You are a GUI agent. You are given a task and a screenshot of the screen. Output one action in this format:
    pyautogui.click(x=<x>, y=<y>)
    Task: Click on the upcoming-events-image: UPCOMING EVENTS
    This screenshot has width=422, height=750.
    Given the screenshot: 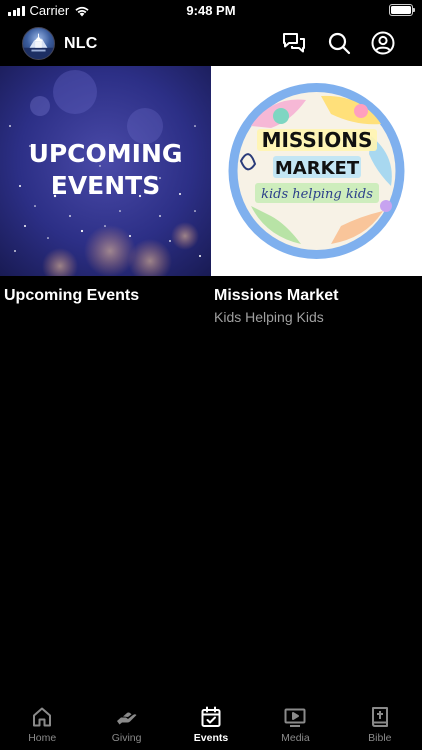 What is the action you would take?
    pyautogui.click(x=105, y=171)
    